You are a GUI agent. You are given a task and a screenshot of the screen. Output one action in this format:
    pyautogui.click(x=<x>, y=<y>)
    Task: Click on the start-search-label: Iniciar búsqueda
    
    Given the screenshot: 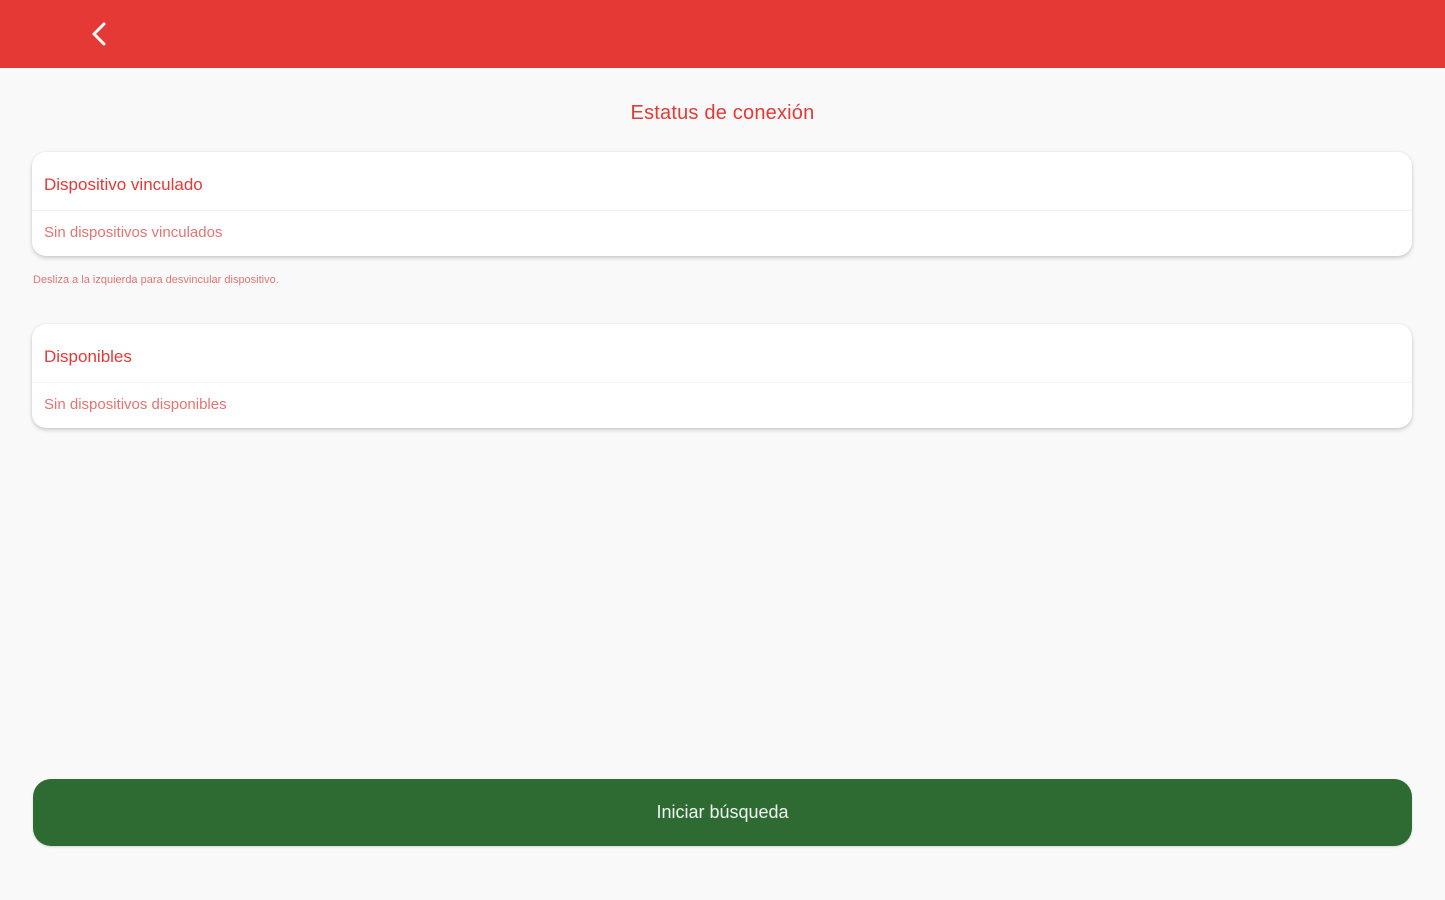 What is the action you would take?
    pyautogui.click(x=722, y=812)
    